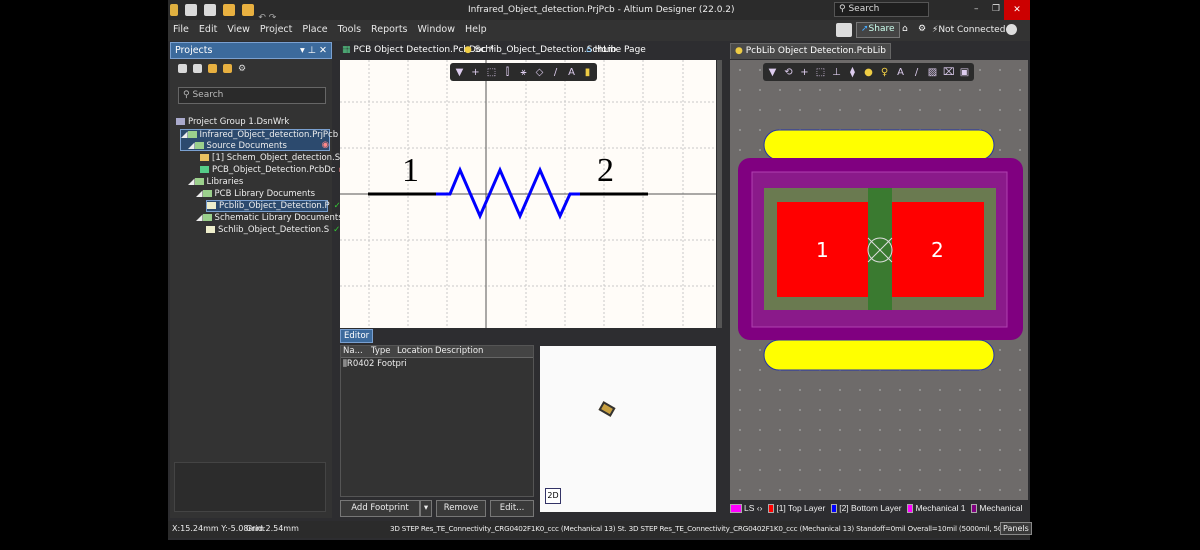 The width and height of the screenshot is (1200, 550). Describe the element at coordinates (232, 122) in the screenshot. I see `tree-item-project-group: Project Group 1.DsnWrk` at that location.